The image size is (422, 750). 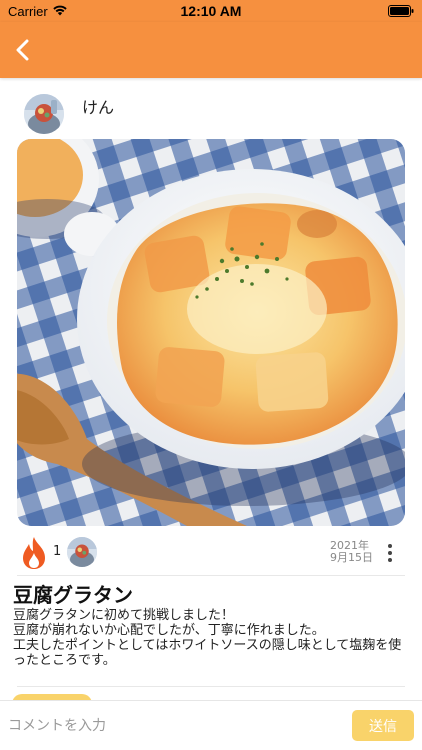 What do you see at coordinates (401, 11) in the screenshot?
I see `battery-icon` at bounding box center [401, 11].